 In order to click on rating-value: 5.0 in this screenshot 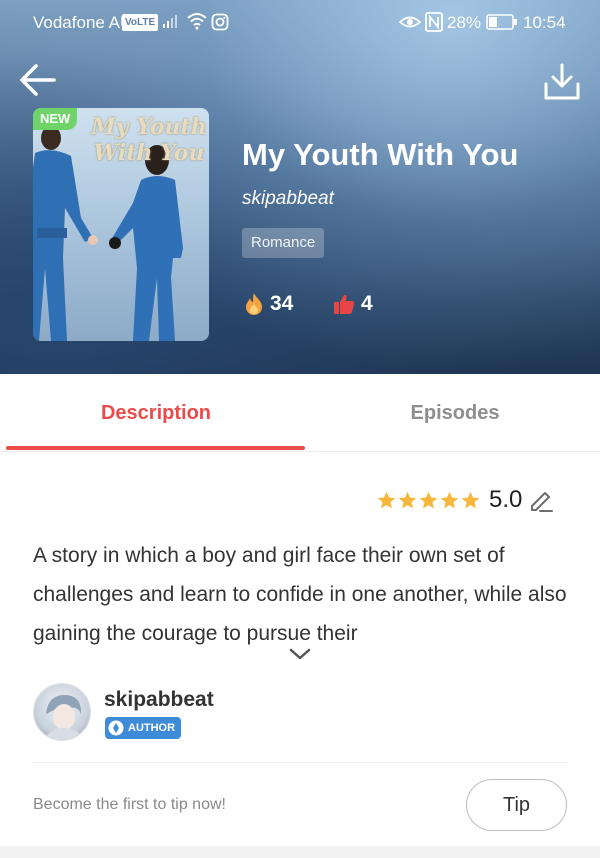, I will do `click(506, 499)`.